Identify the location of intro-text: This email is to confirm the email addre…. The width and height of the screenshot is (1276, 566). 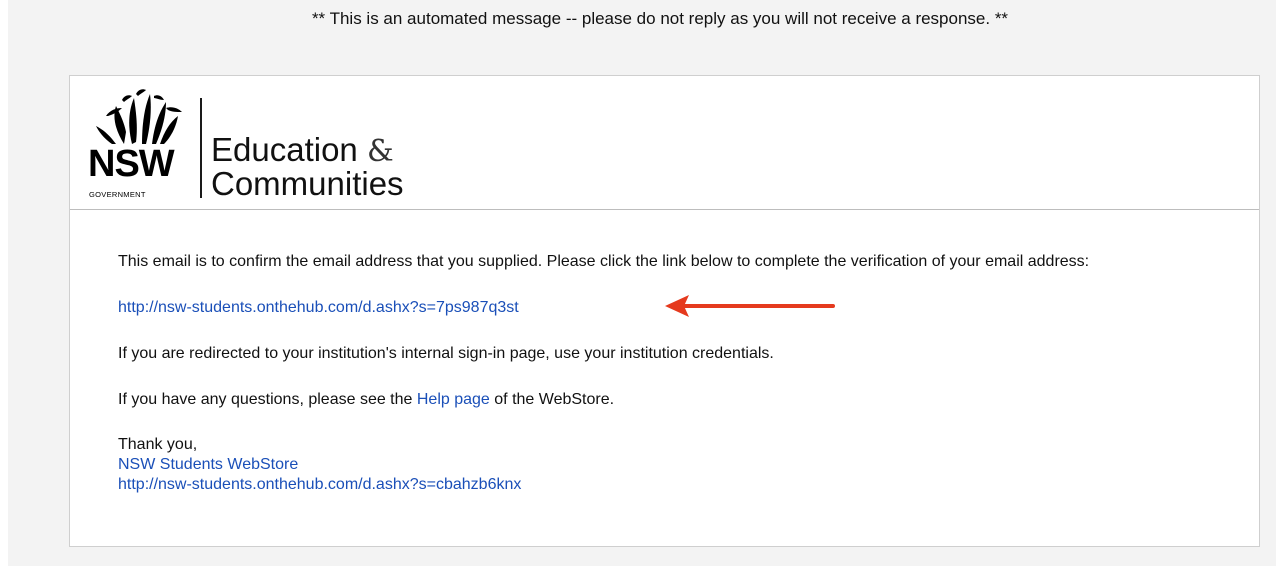
(604, 261).